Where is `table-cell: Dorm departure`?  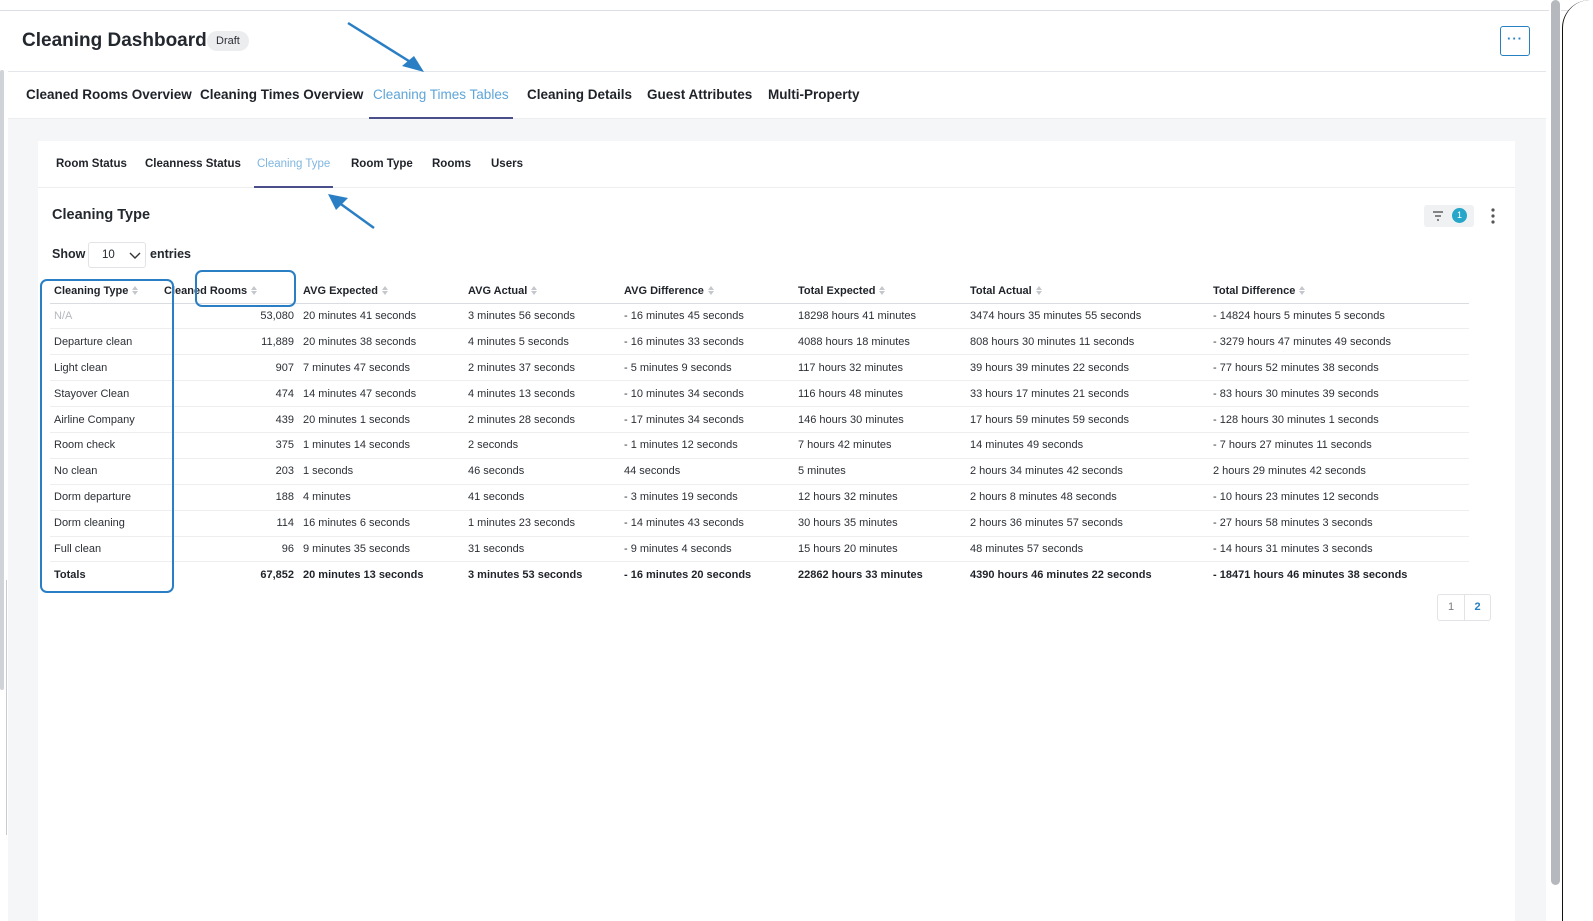 table-cell: Dorm departure is located at coordinates (102, 497).